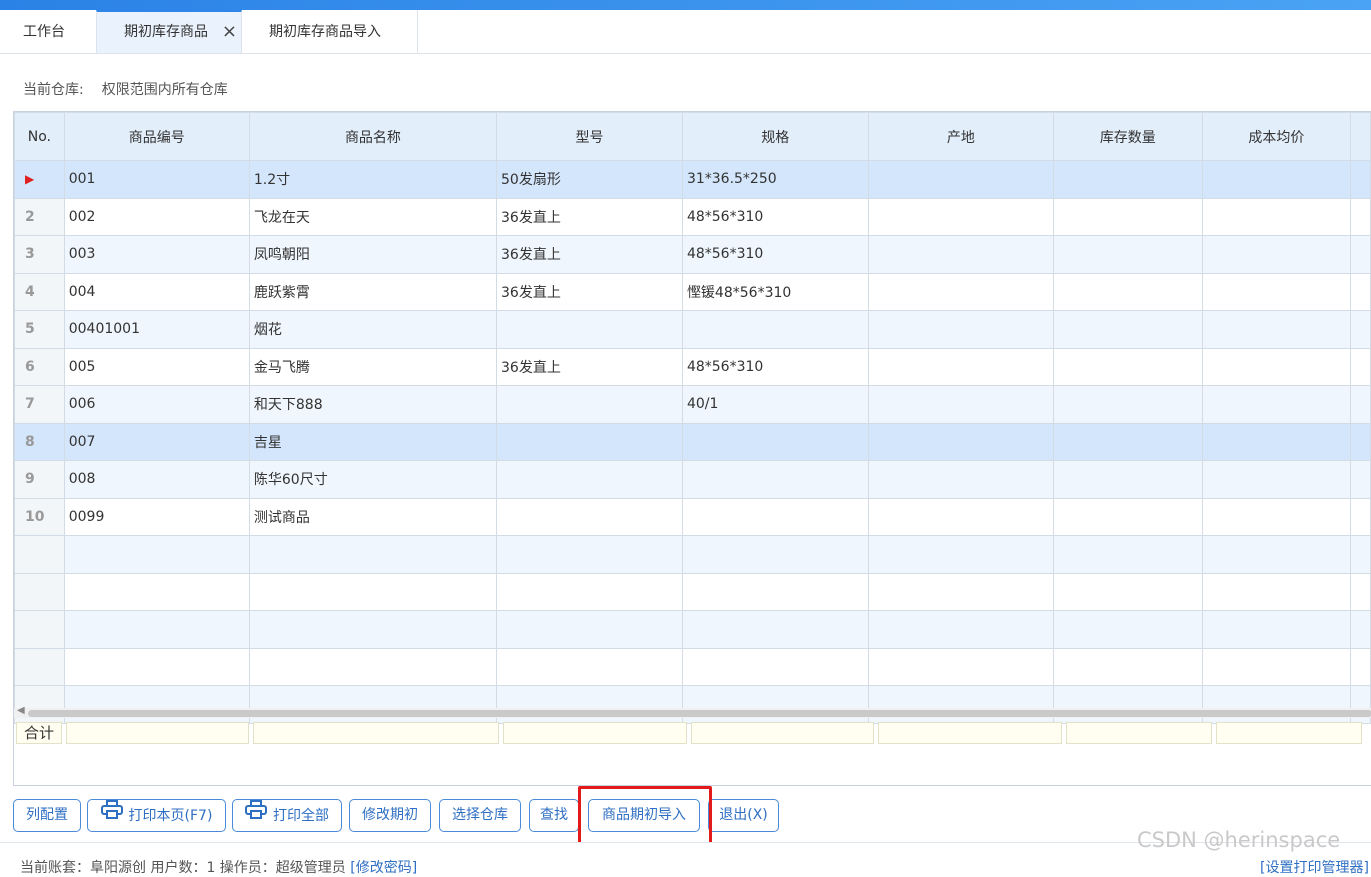  What do you see at coordinates (699, 713) in the screenshot?
I see `scrollbar-thumb` at bounding box center [699, 713].